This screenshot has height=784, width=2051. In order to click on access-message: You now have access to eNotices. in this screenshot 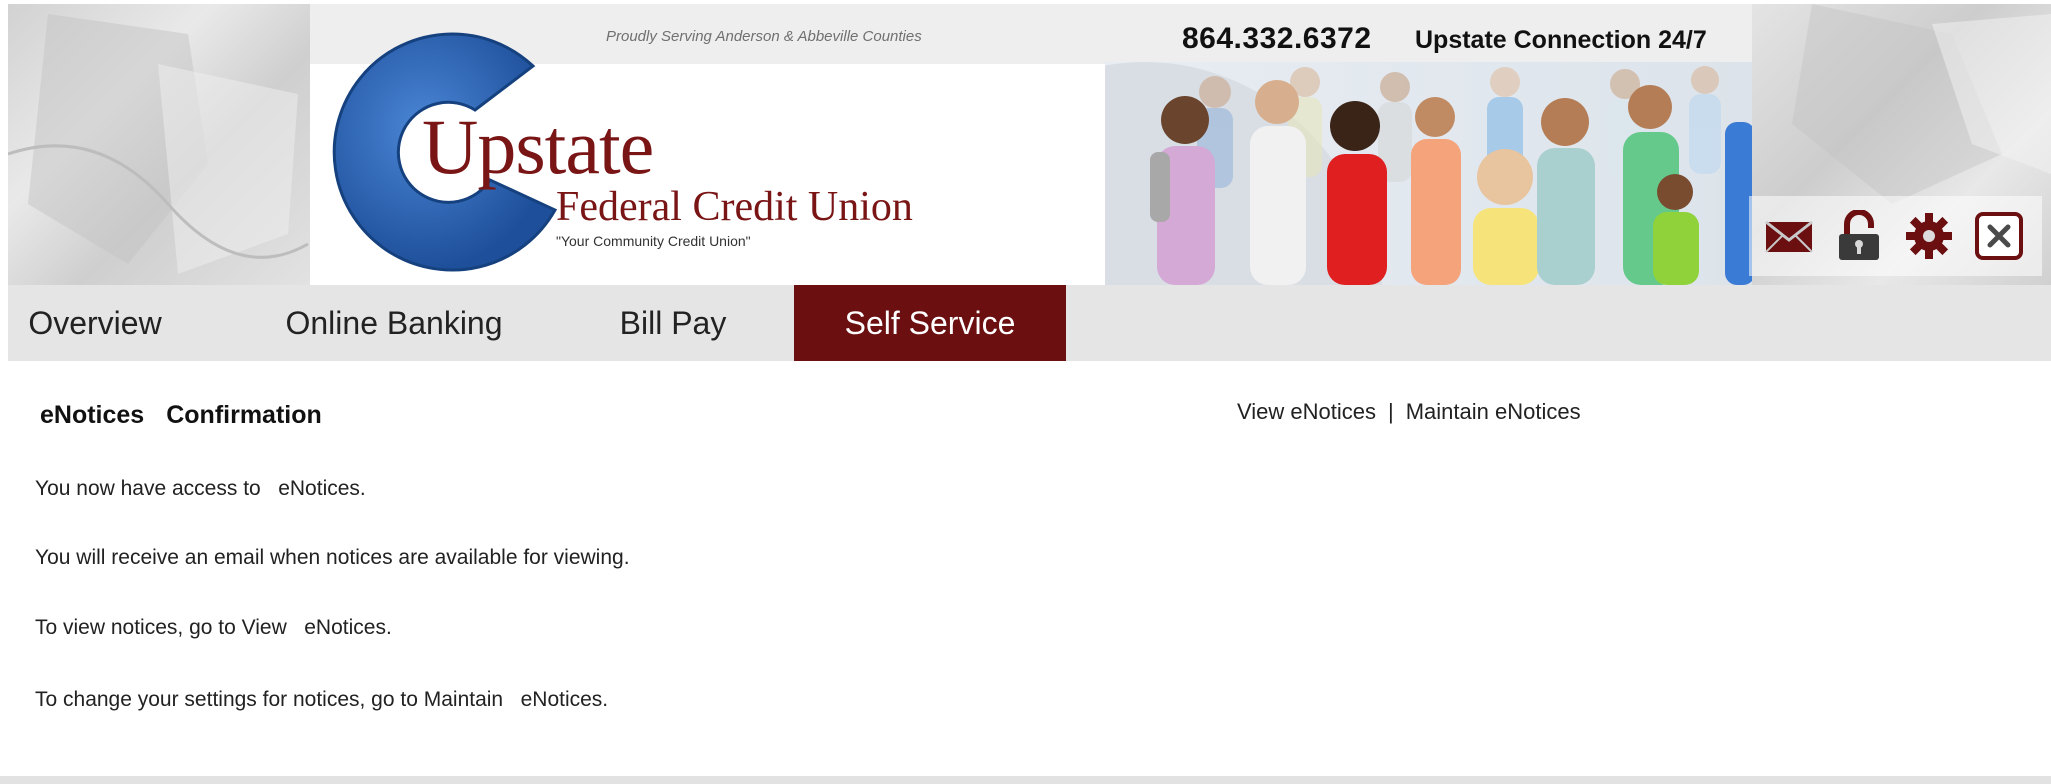, I will do `click(200, 488)`.